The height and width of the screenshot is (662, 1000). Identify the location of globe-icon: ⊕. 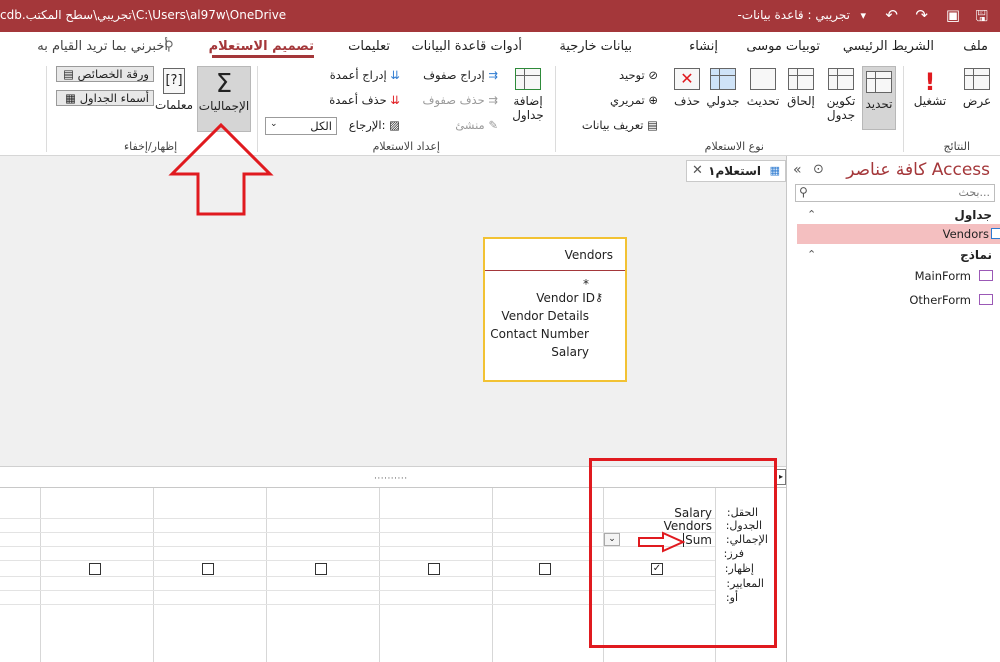
(653, 100).